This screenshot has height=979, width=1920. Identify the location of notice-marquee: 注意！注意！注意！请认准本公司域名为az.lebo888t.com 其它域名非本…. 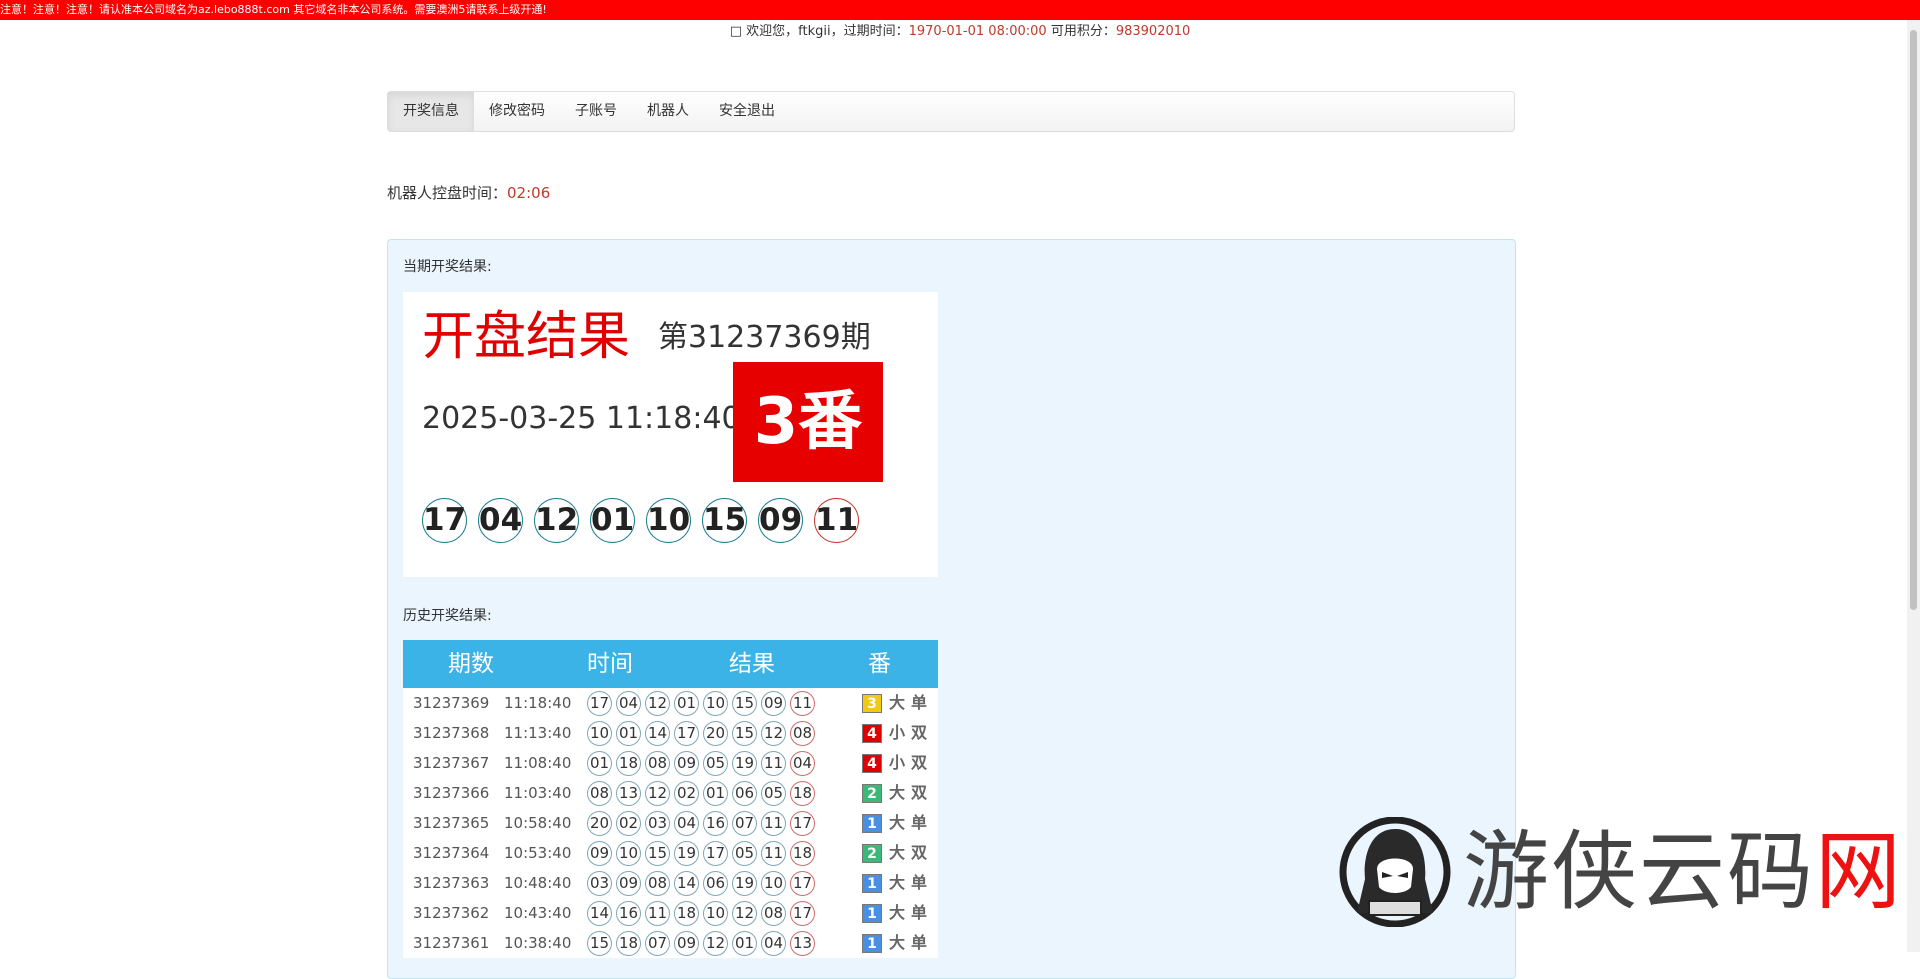
(960, 10).